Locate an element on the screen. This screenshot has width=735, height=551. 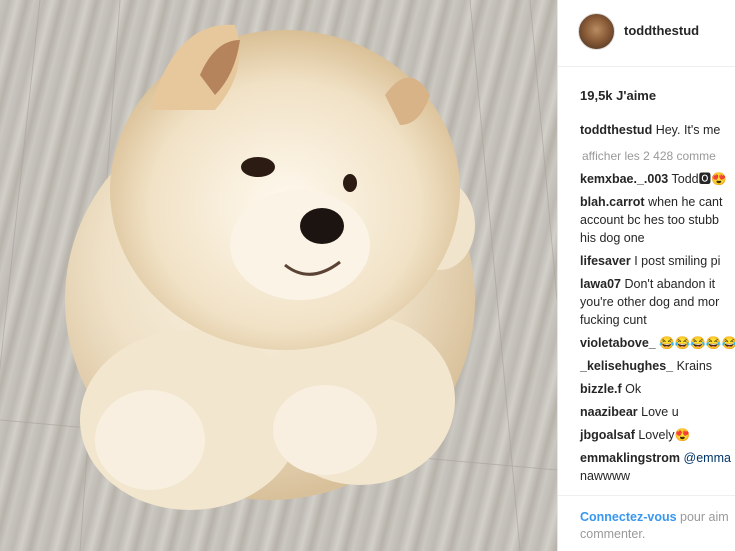
comment-text: when he cant is located at coordinates (685, 202).